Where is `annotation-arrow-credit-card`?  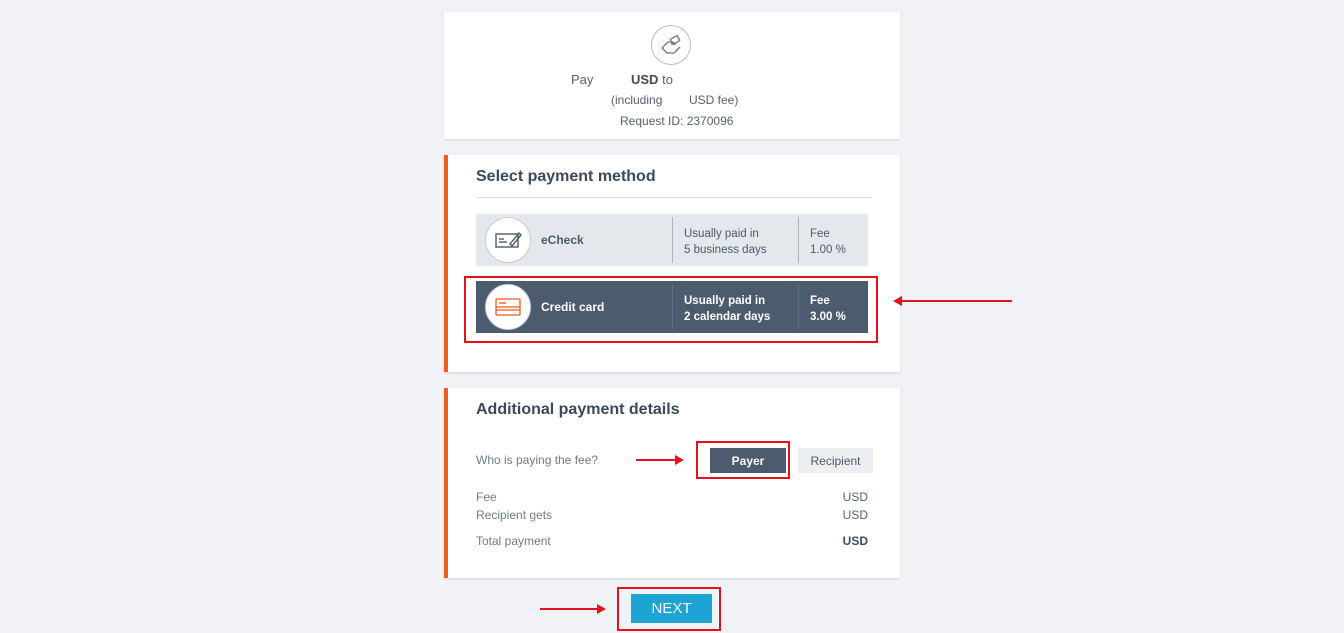
annotation-arrow-credit-card is located at coordinates (952, 301).